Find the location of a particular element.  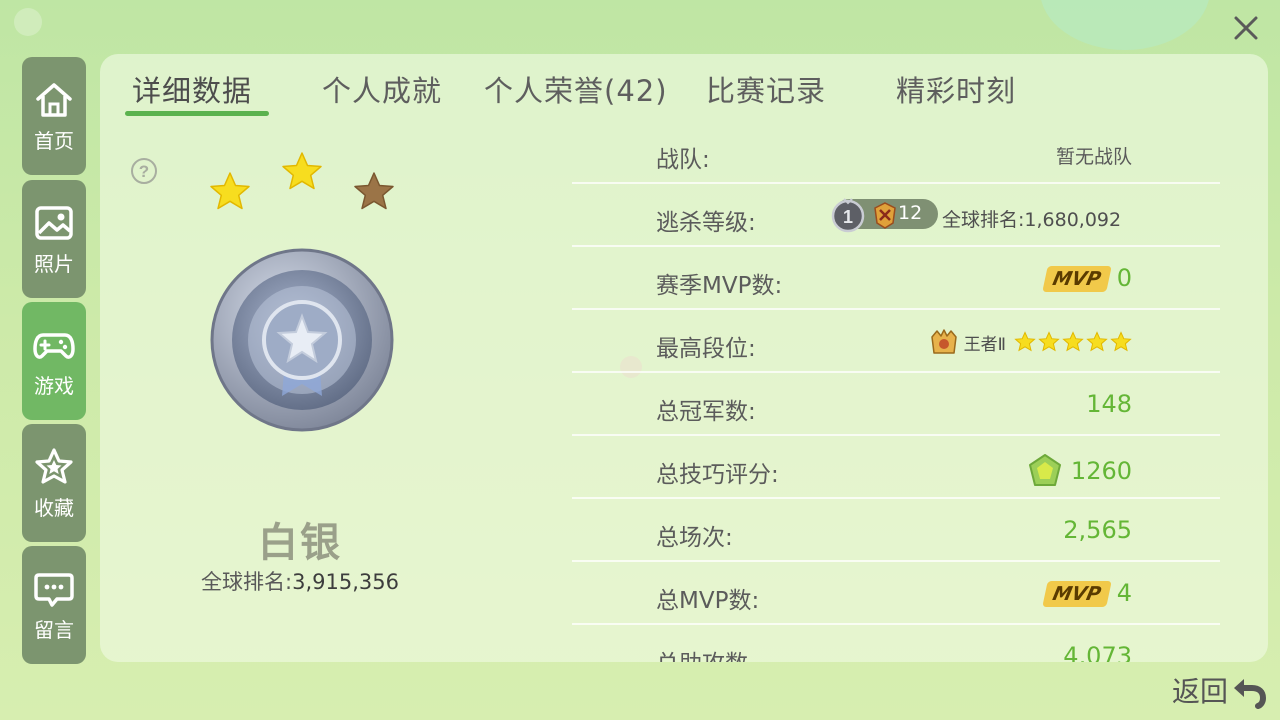

nav-label: 收藏 is located at coordinates (54, 507).